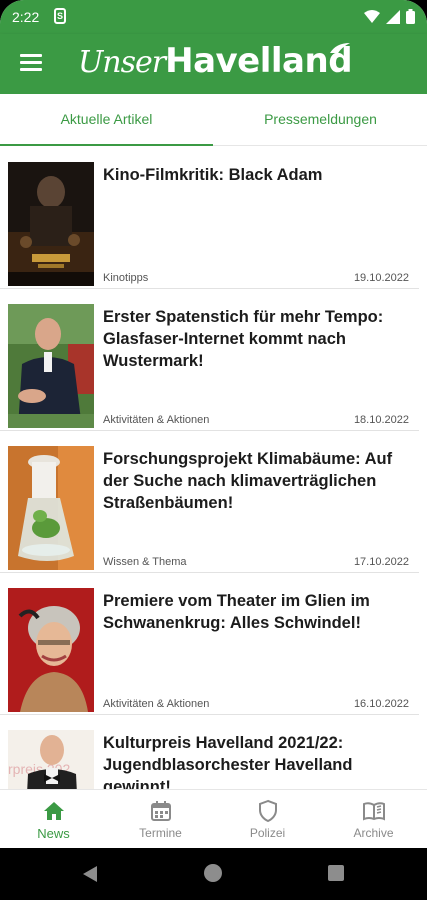 This screenshot has height=900, width=427. What do you see at coordinates (26, 17) in the screenshot?
I see `status-time: 2:22` at bounding box center [26, 17].